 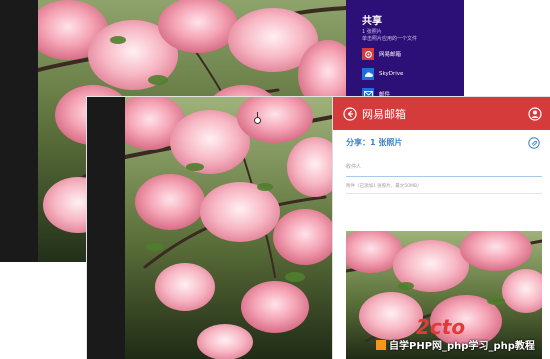 I want to click on recipient-input, so click(x=444, y=167).